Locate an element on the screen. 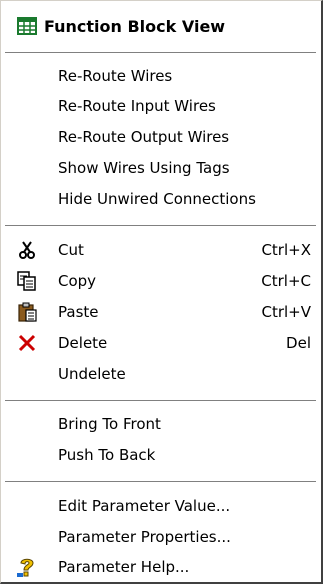 This screenshot has height=584, width=323. paste-icon is located at coordinates (27, 312).